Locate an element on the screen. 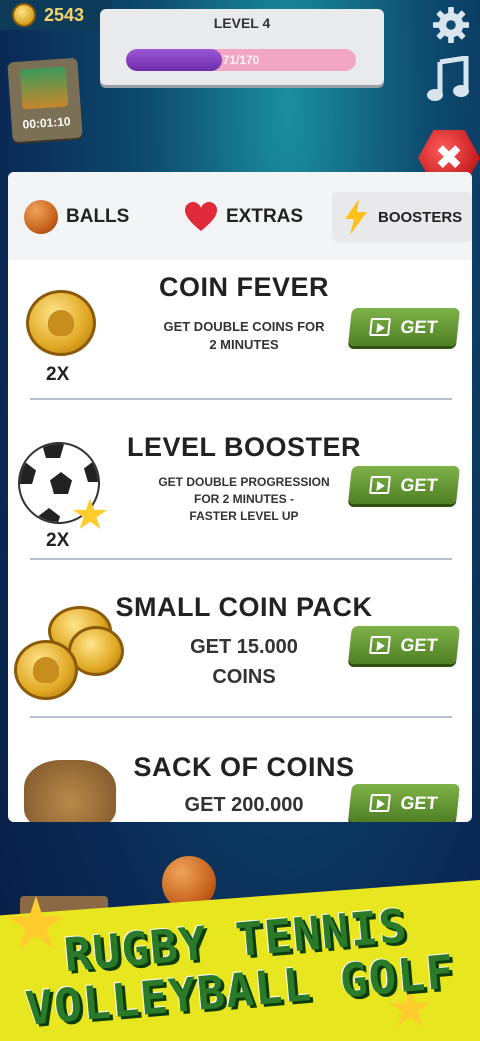 Image resolution: width=480 pixels, height=1041 pixels. coin-icon is located at coordinates (24, 15).